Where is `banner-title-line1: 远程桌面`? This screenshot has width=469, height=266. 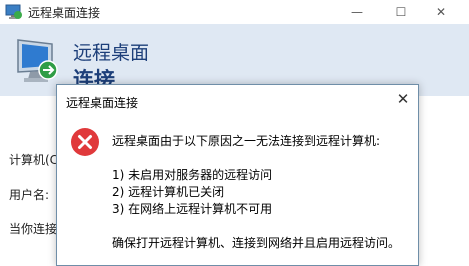 banner-title-line1: 远程桌面 is located at coordinates (111, 53).